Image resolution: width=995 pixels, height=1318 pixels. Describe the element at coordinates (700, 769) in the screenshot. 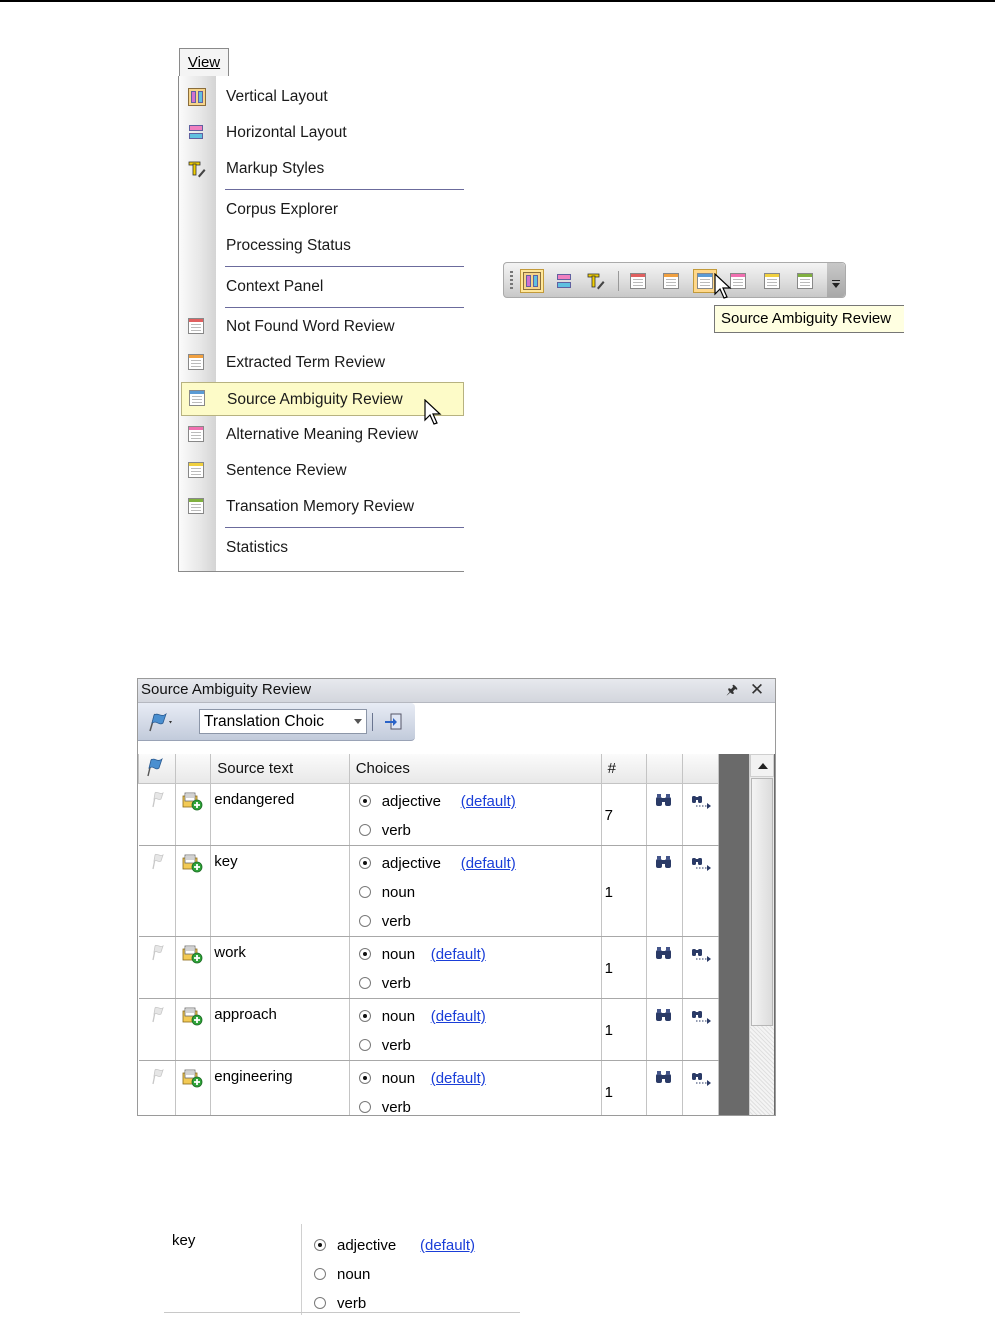

I see `column-header-find-next` at that location.